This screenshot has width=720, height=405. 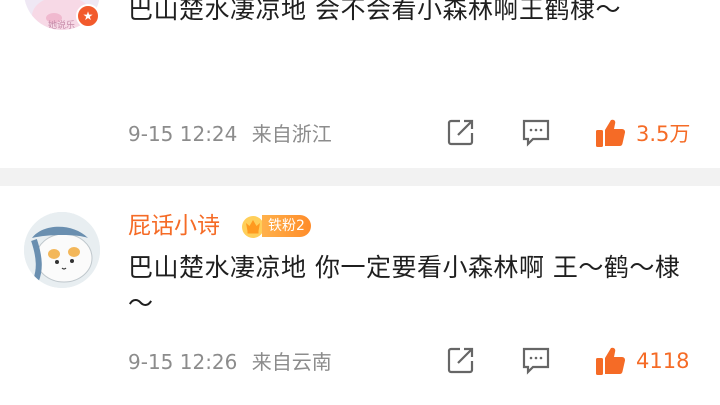 What do you see at coordinates (183, 362) in the screenshot?
I see `comment-date: 9-15 12:26` at bounding box center [183, 362].